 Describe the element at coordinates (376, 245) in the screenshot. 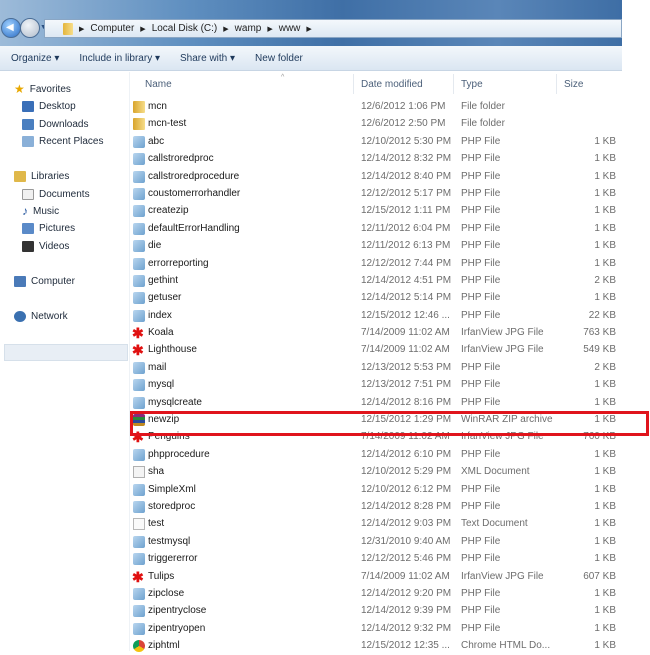

I see `file-row: die 12/11/2012 6:13 PM PHP File 1 KB` at that location.